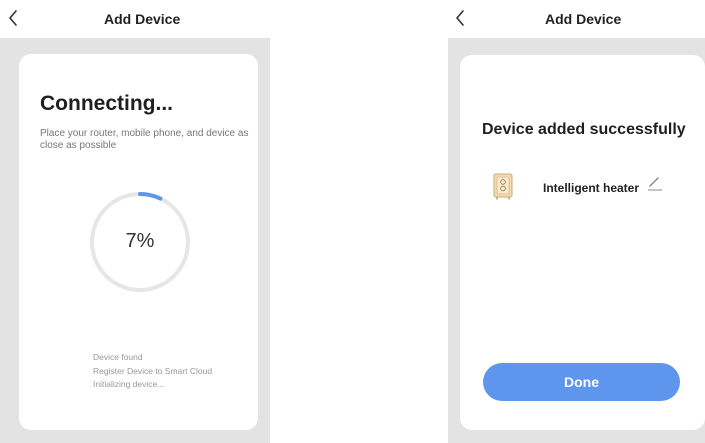  What do you see at coordinates (150, 196) in the screenshot?
I see `progress-arc` at bounding box center [150, 196].